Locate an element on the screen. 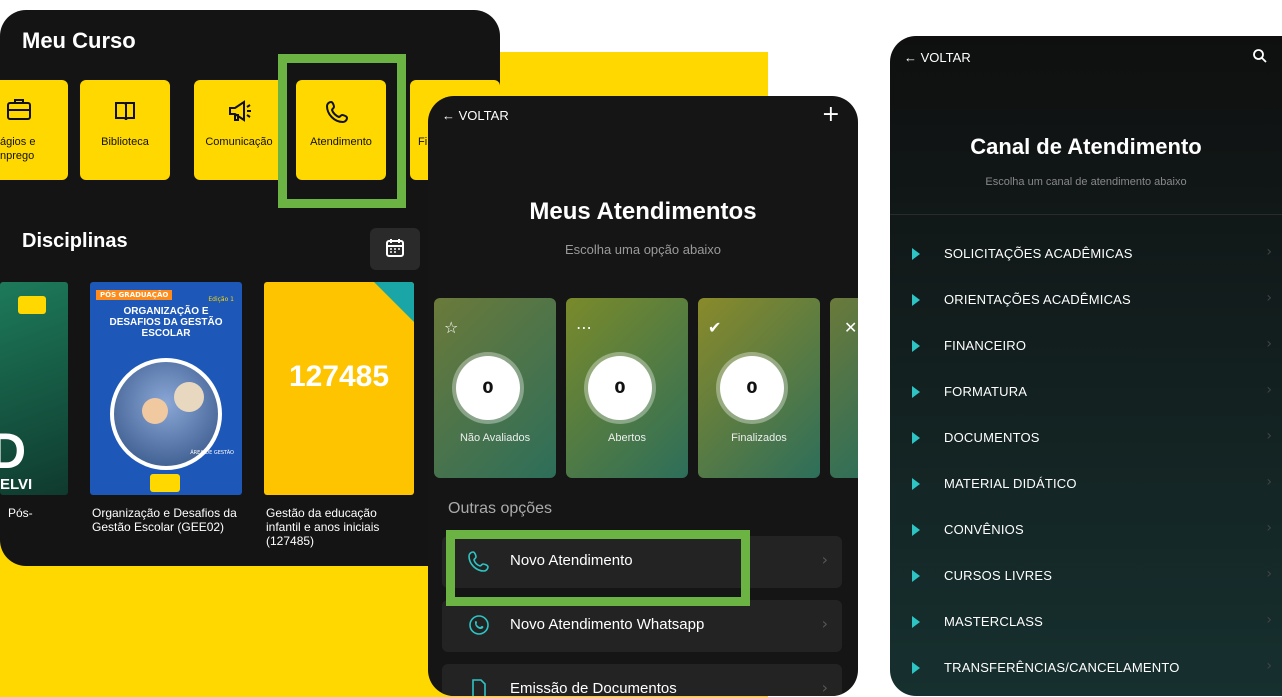 This screenshot has height=697, width=1282. calendar-icon is located at coordinates (395, 248).